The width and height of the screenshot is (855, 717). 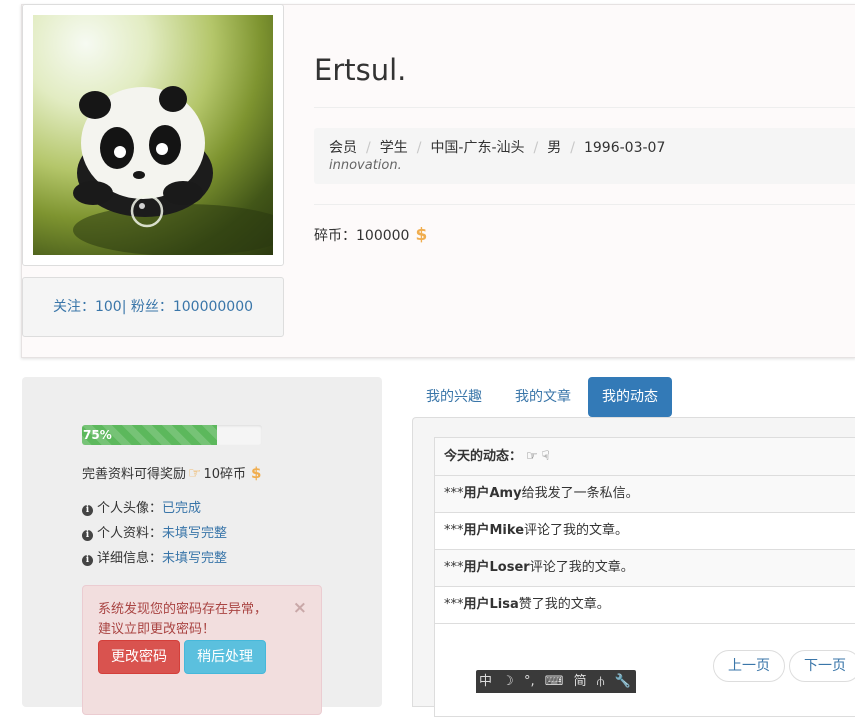 I want to click on status-value-link: 已完成, so click(x=181, y=508).